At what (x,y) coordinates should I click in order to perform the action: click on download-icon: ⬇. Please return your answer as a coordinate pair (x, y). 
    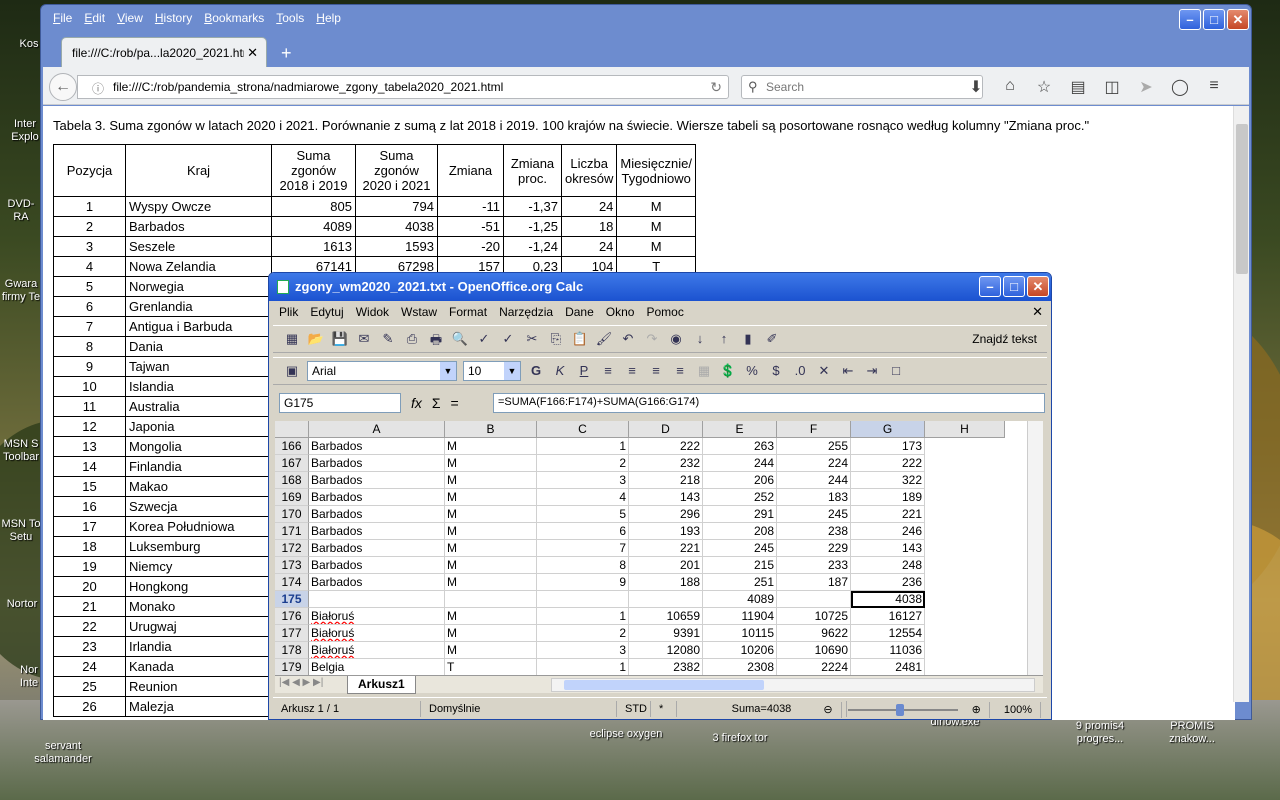
    Looking at the image, I should click on (976, 87).